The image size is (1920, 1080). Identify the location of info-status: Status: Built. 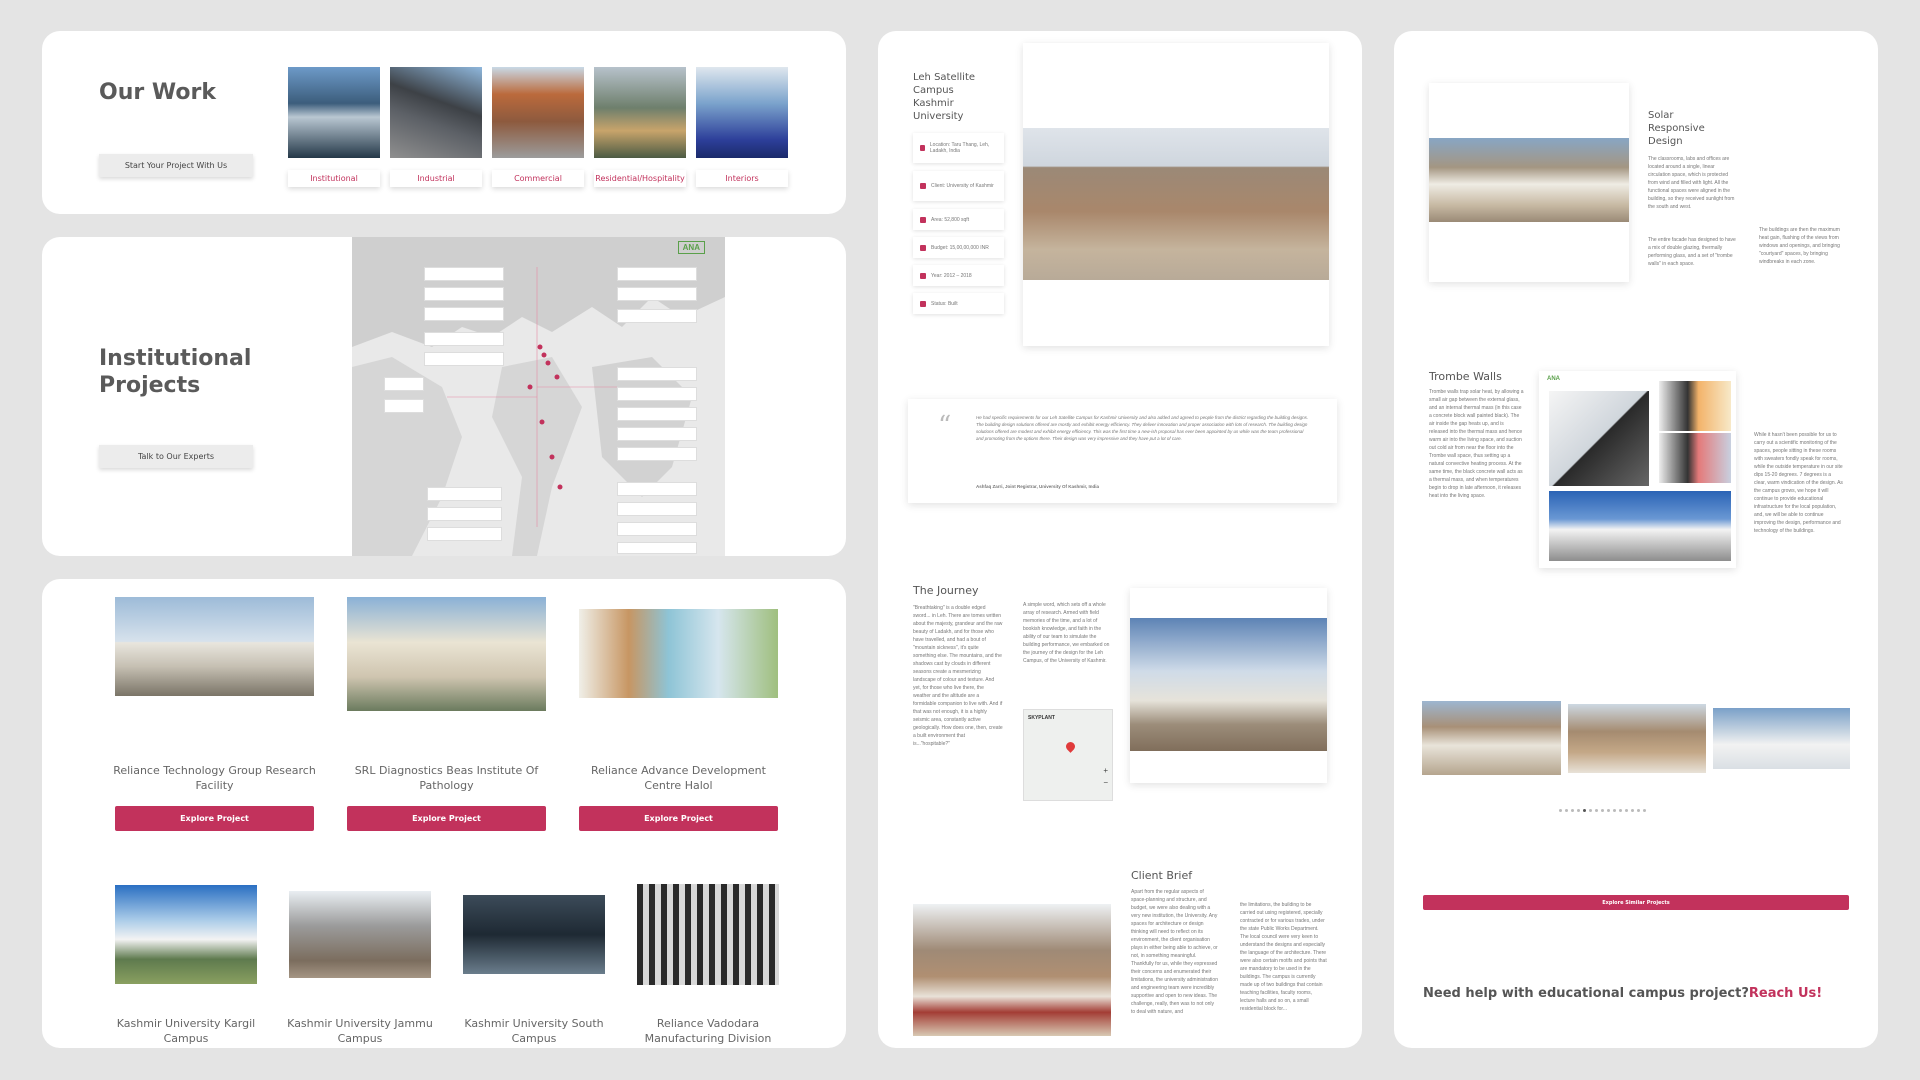
(958, 303).